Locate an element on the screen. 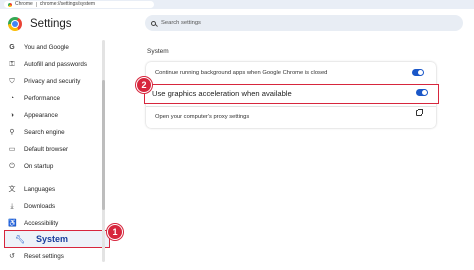  setting-label-graphics-acceleration: Use graphics acceleration when available is located at coordinates (222, 93).